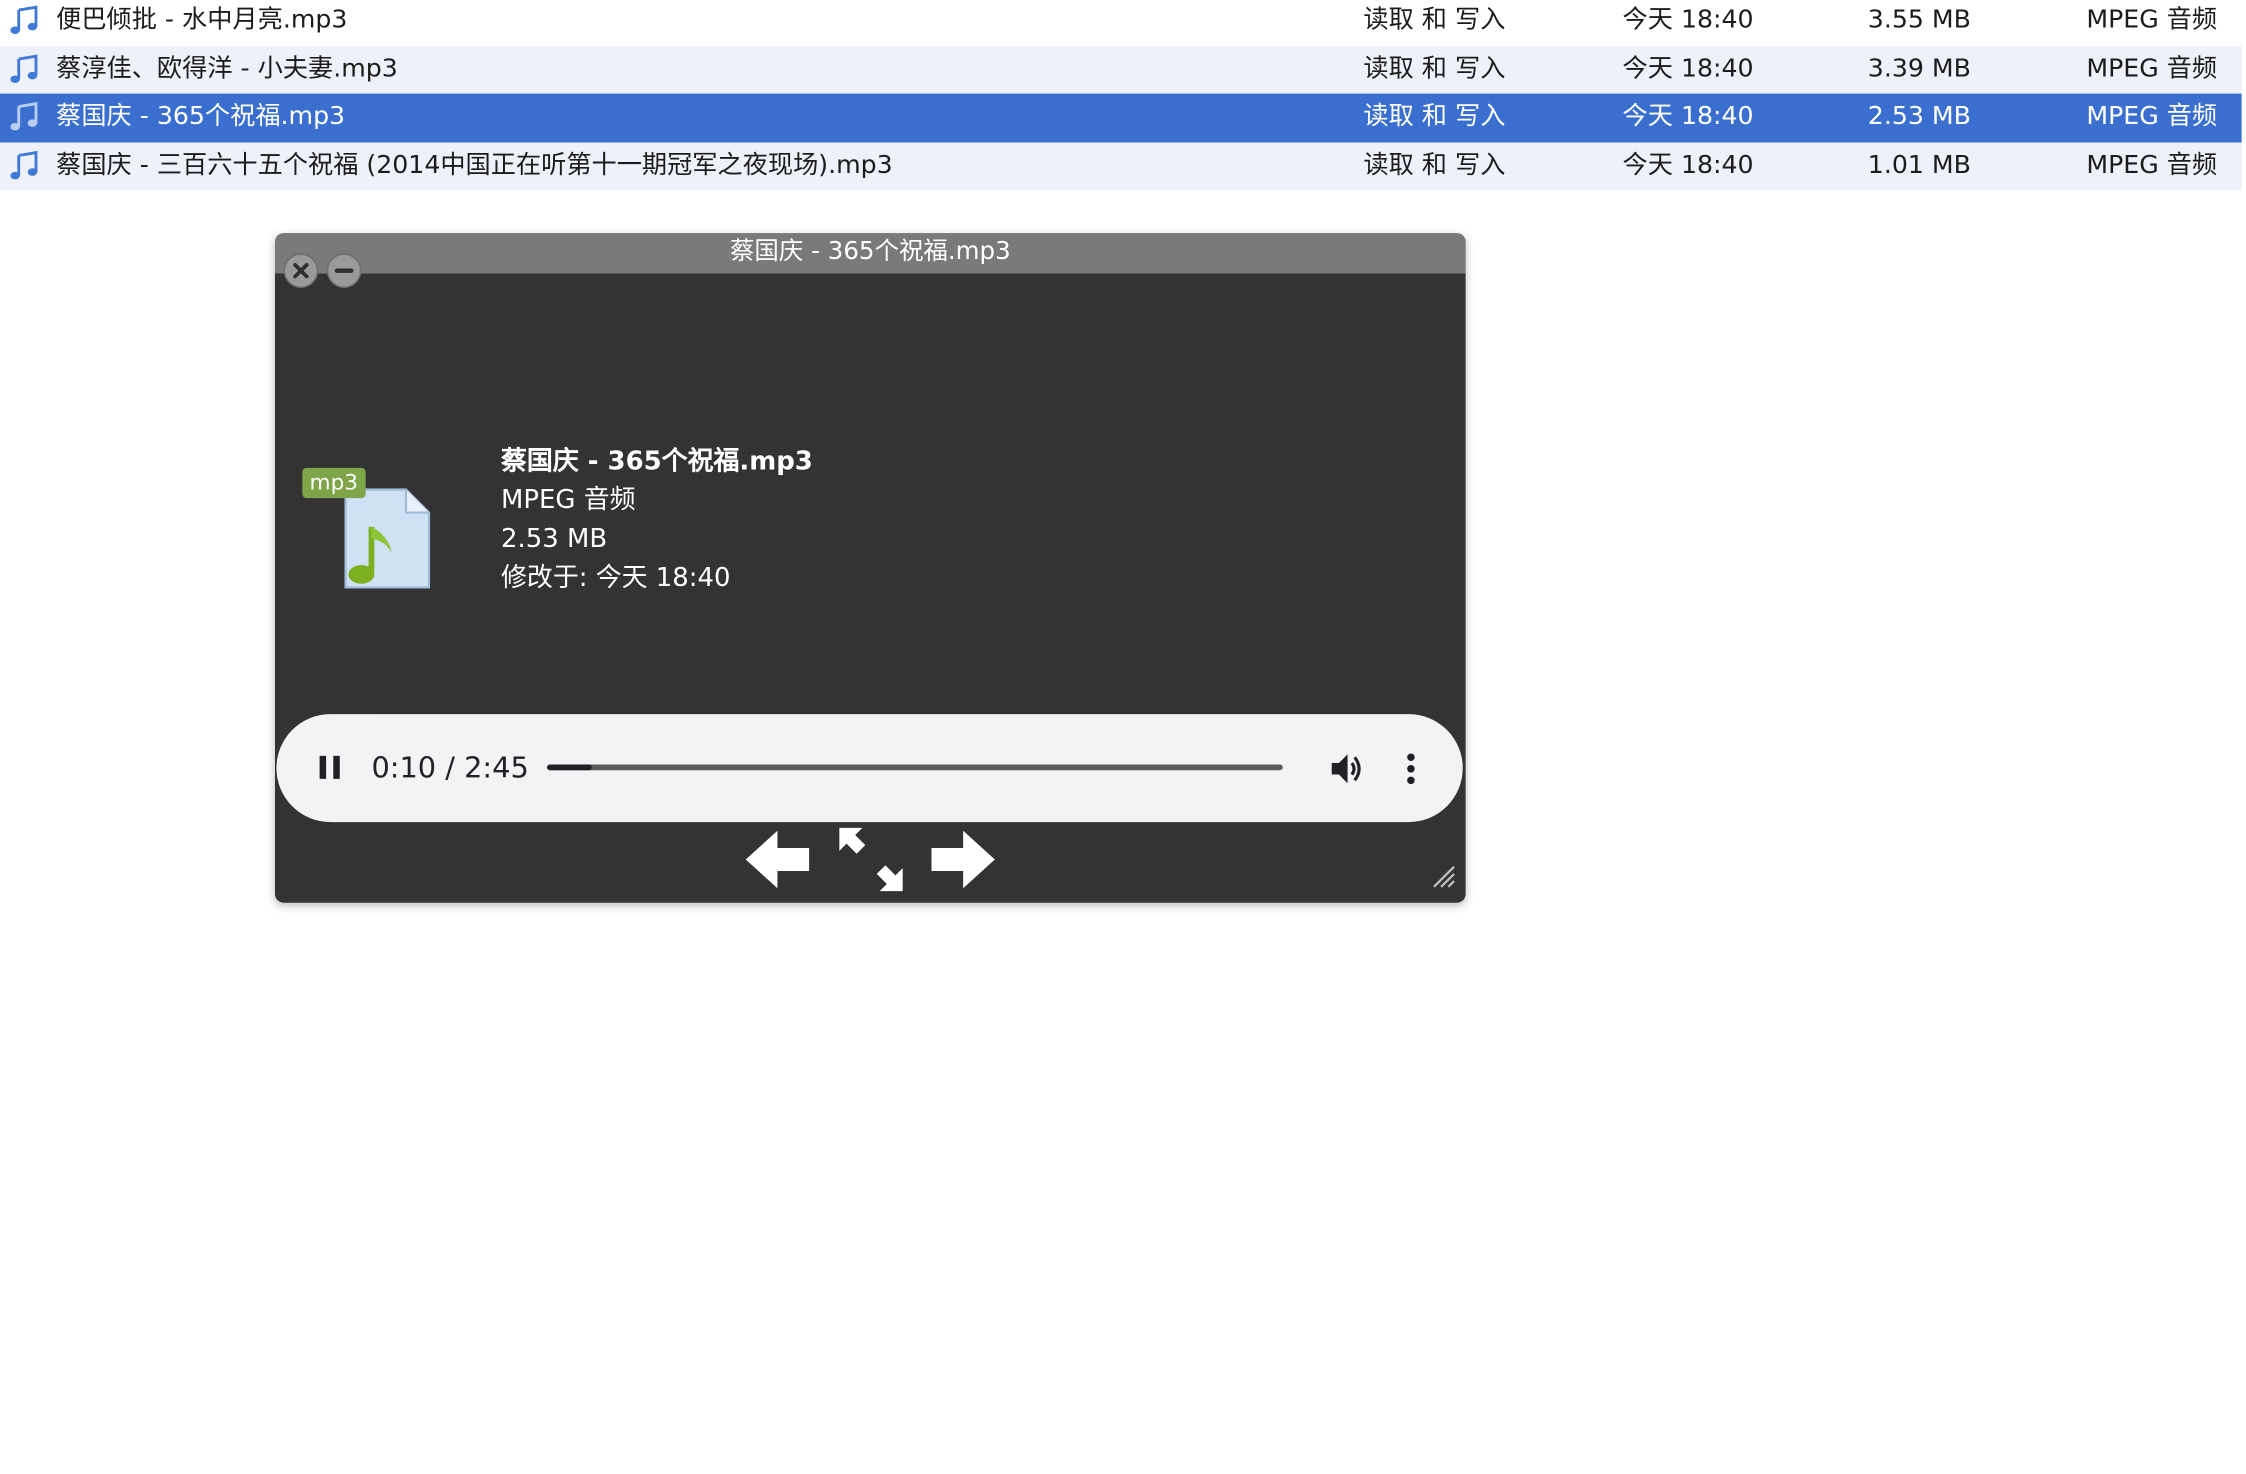  I want to click on titlebar: 蔡国庆 - 365个祝福.mp3, so click(870, 253).